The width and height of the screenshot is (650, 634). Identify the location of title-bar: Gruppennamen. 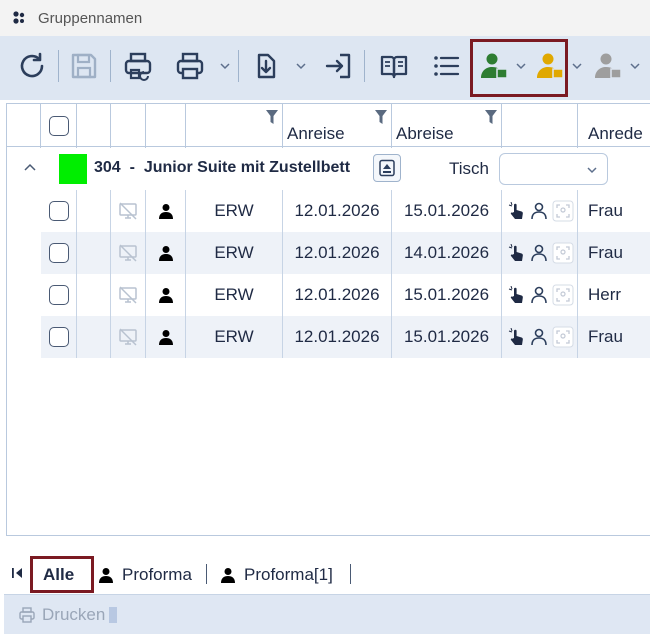
(325, 18).